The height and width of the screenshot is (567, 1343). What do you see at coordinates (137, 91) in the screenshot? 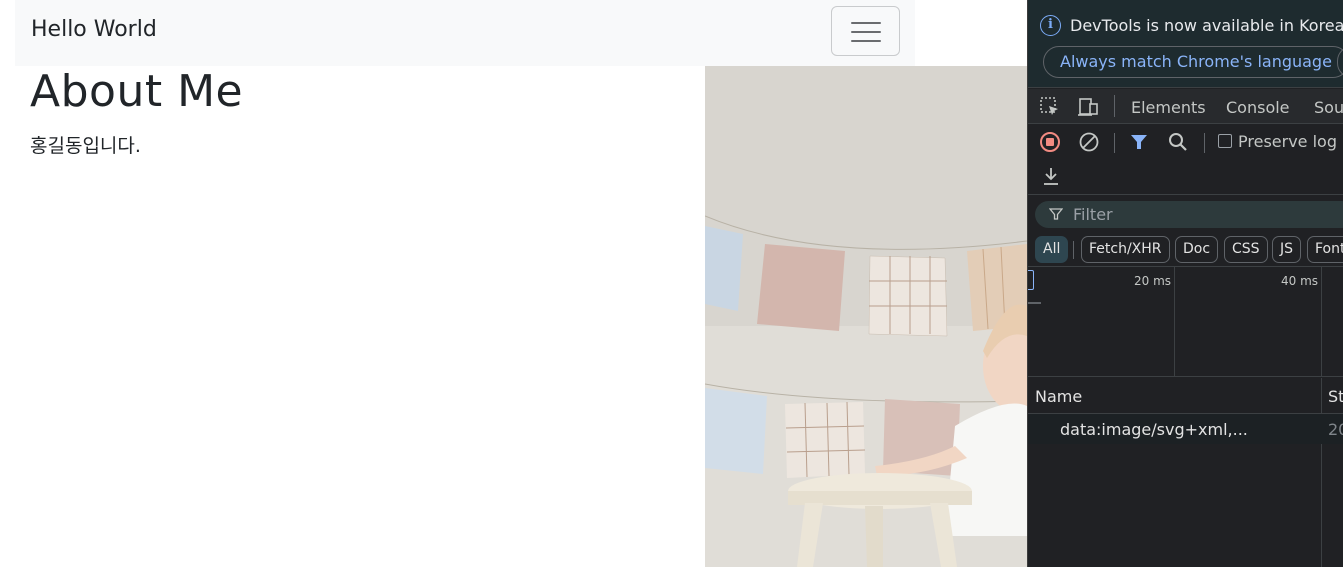
I see `page-title: About Me` at bounding box center [137, 91].